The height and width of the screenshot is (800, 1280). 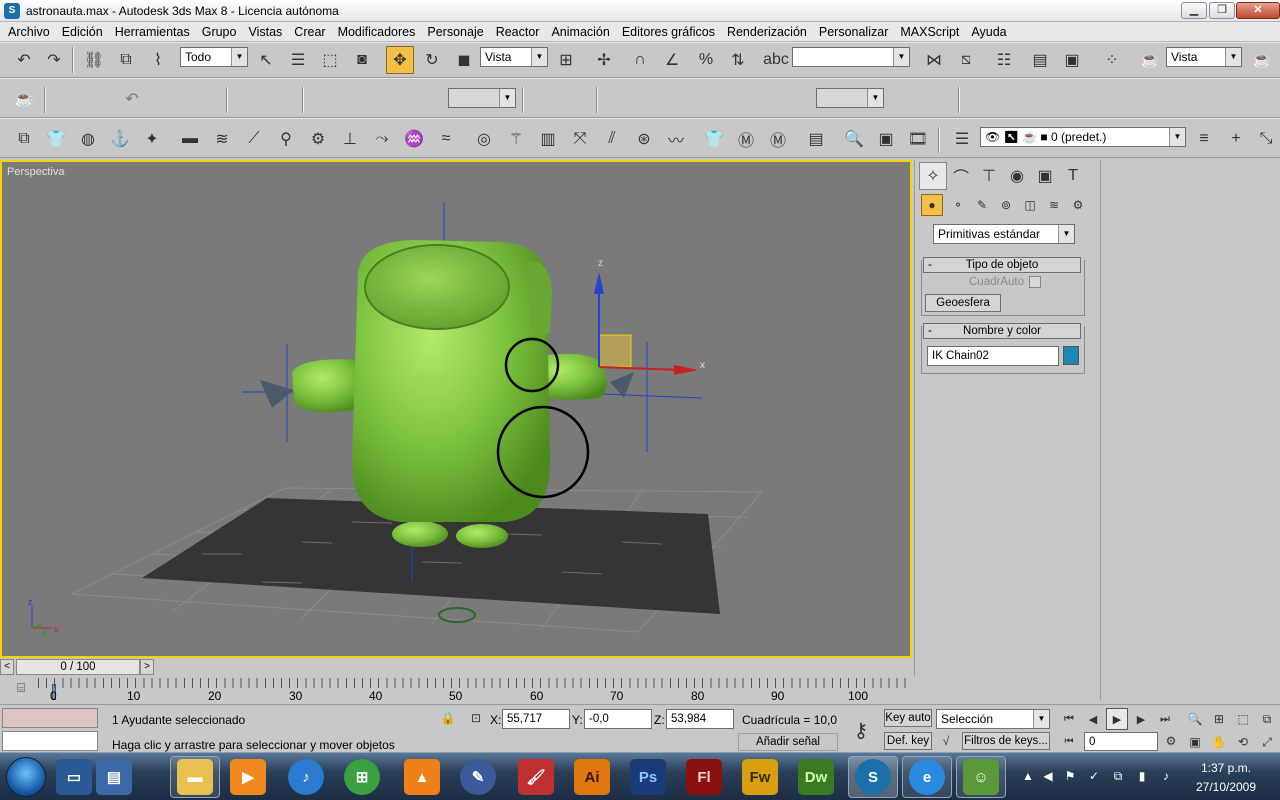 I want to click on display-tab-icon: ▣, so click(x=1045, y=176).